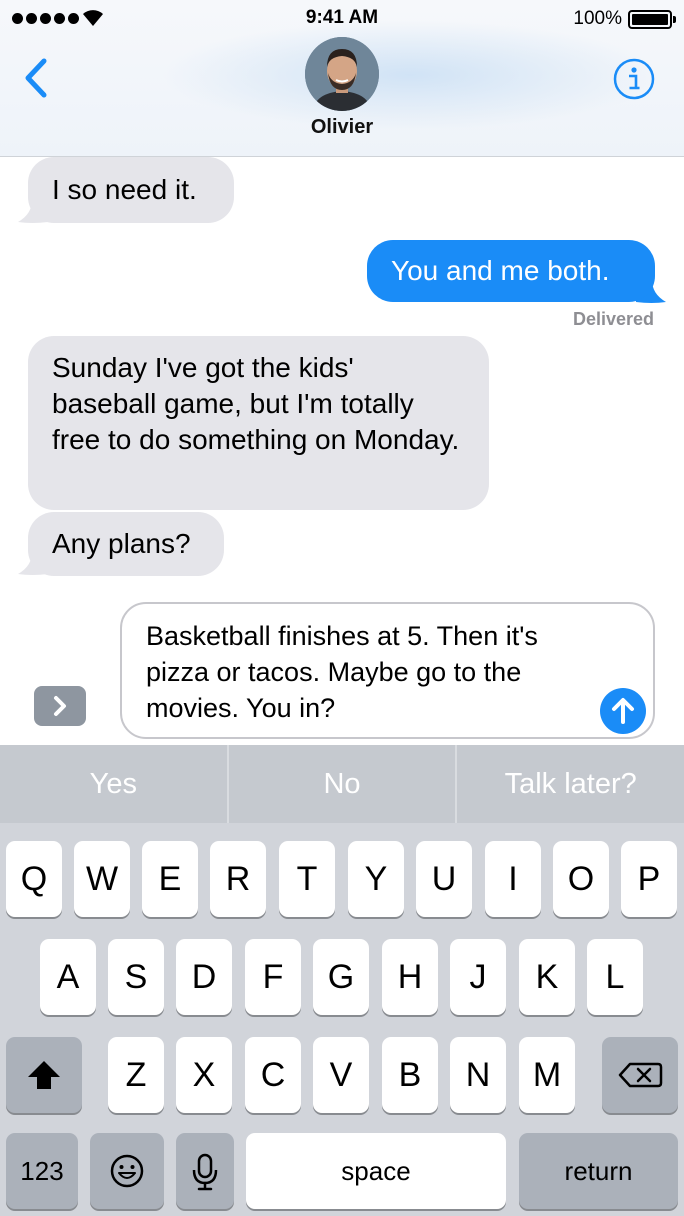 The width and height of the screenshot is (684, 1216). Describe the element at coordinates (376, 879) in the screenshot. I see `key-y: Y` at that location.